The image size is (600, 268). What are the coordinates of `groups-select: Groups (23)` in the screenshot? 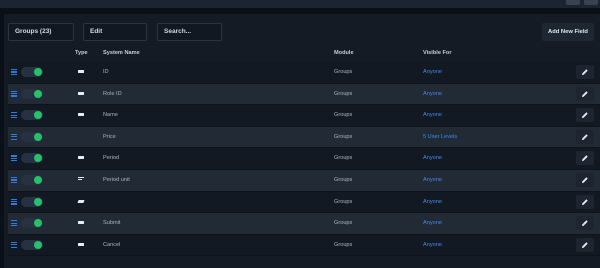 It's located at (41, 32).